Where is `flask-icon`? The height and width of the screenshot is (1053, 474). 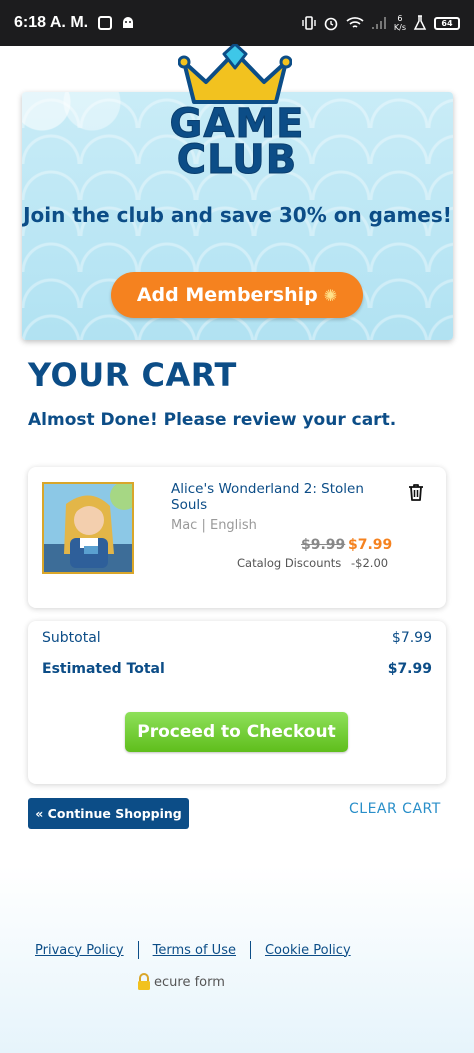 flask-icon is located at coordinates (420, 22).